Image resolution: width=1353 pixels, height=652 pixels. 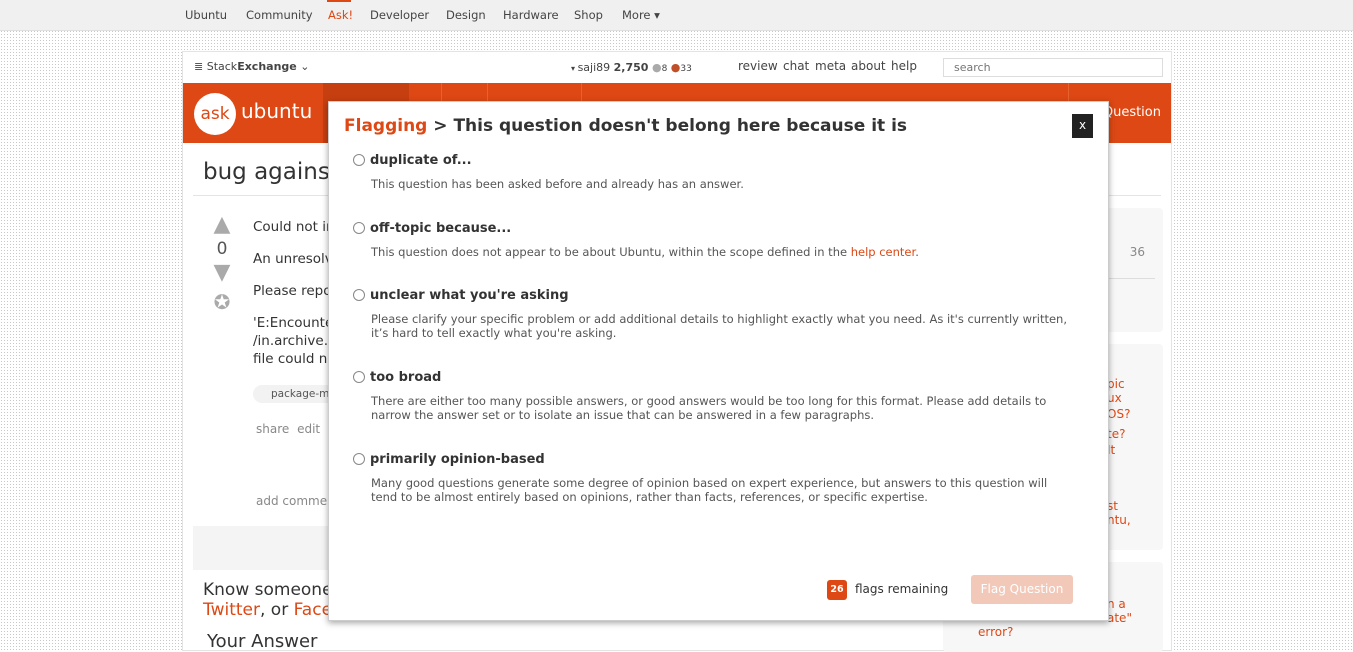 What do you see at coordinates (1121, 406) in the screenshot?
I see `related-link: ux OS?` at bounding box center [1121, 406].